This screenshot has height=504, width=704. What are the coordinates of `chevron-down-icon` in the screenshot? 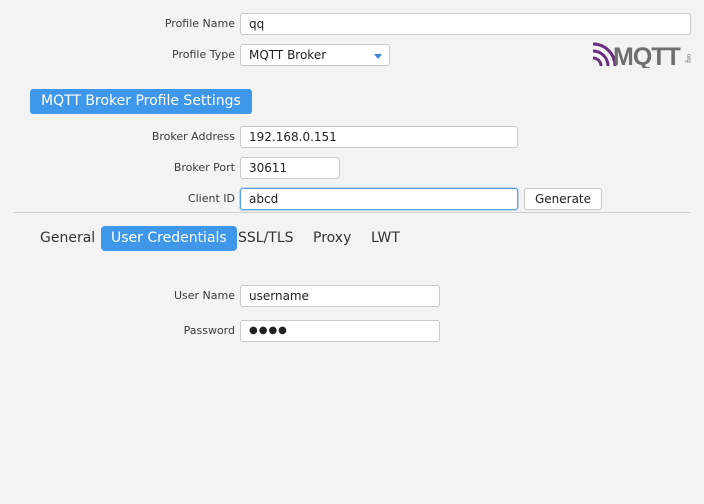 It's located at (378, 56).